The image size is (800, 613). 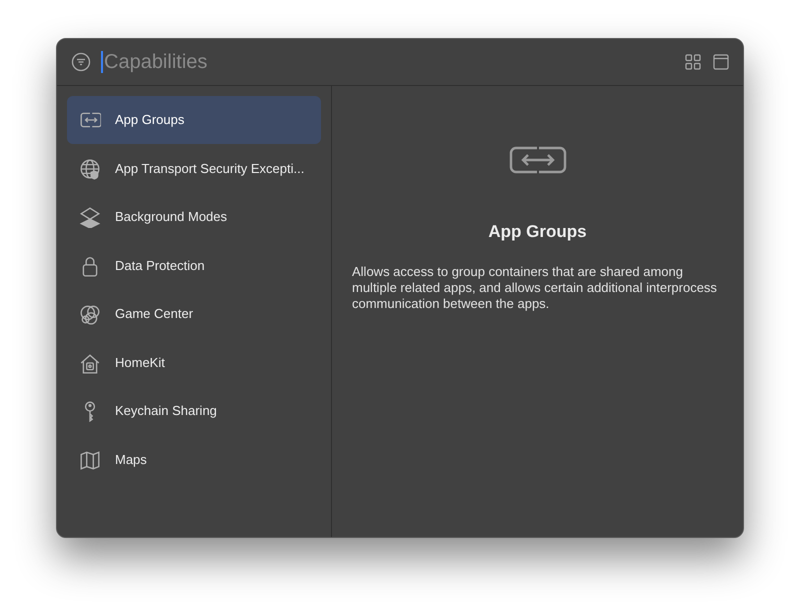 I want to click on detail-title: App Groups, so click(x=537, y=232).